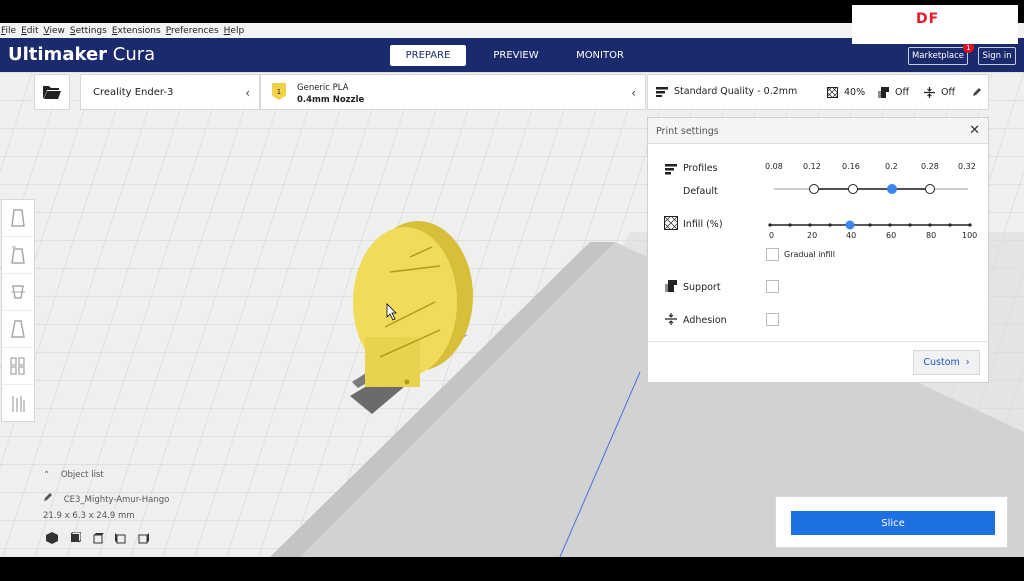 This screenshot has height=581, width=1024. What do you see at coordinates (192, 31) in the screenshot?
I see `menu-preferences: Preferences` at bounding box center [192, 31].